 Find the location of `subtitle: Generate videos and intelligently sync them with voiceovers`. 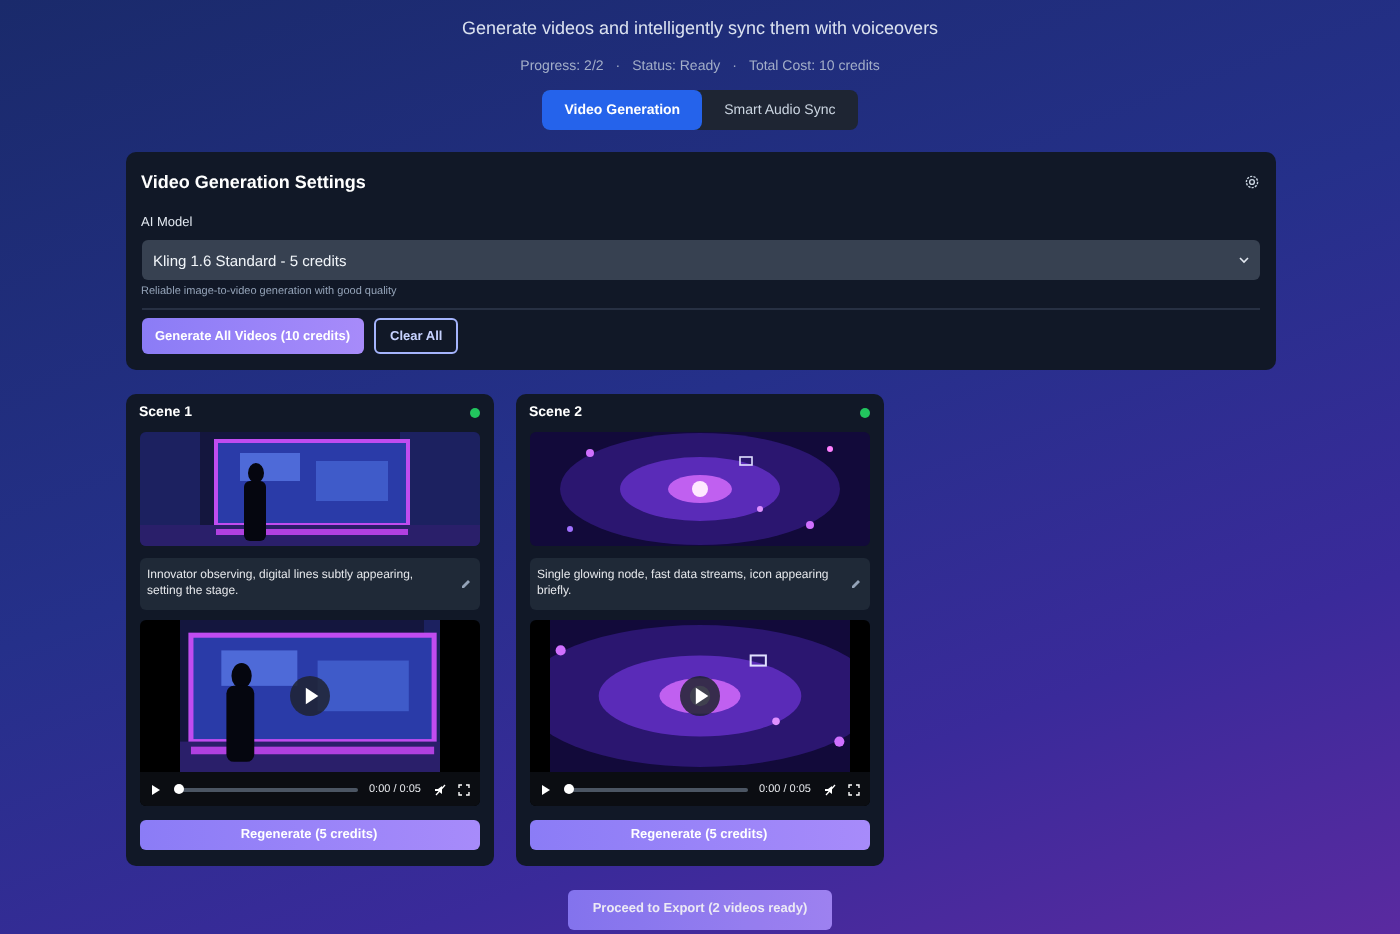

subtitle: Generate videos and intelligently sync them with voiceovers is located at coordinates (700, 30).